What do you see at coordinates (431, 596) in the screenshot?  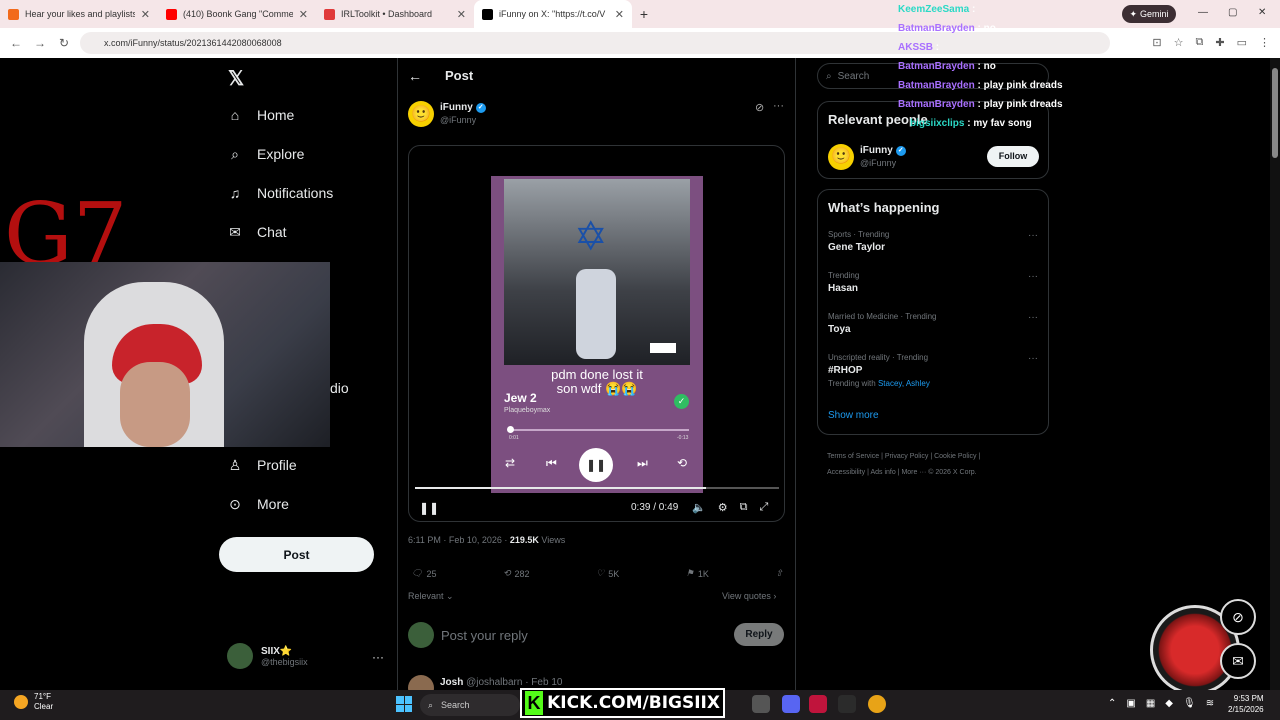 I see `reply-sort-dropdown: Relevant ⌄` at bounding box center [431, 596].